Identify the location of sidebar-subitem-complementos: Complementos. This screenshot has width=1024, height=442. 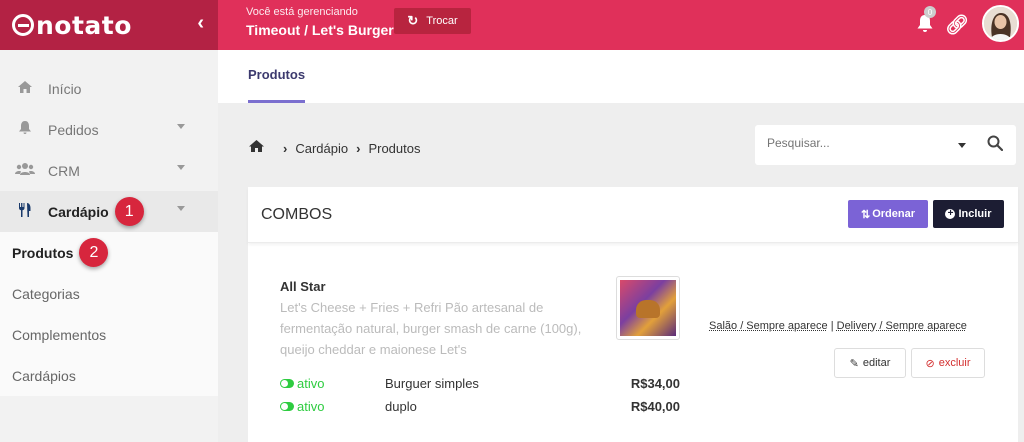
(109, 334).